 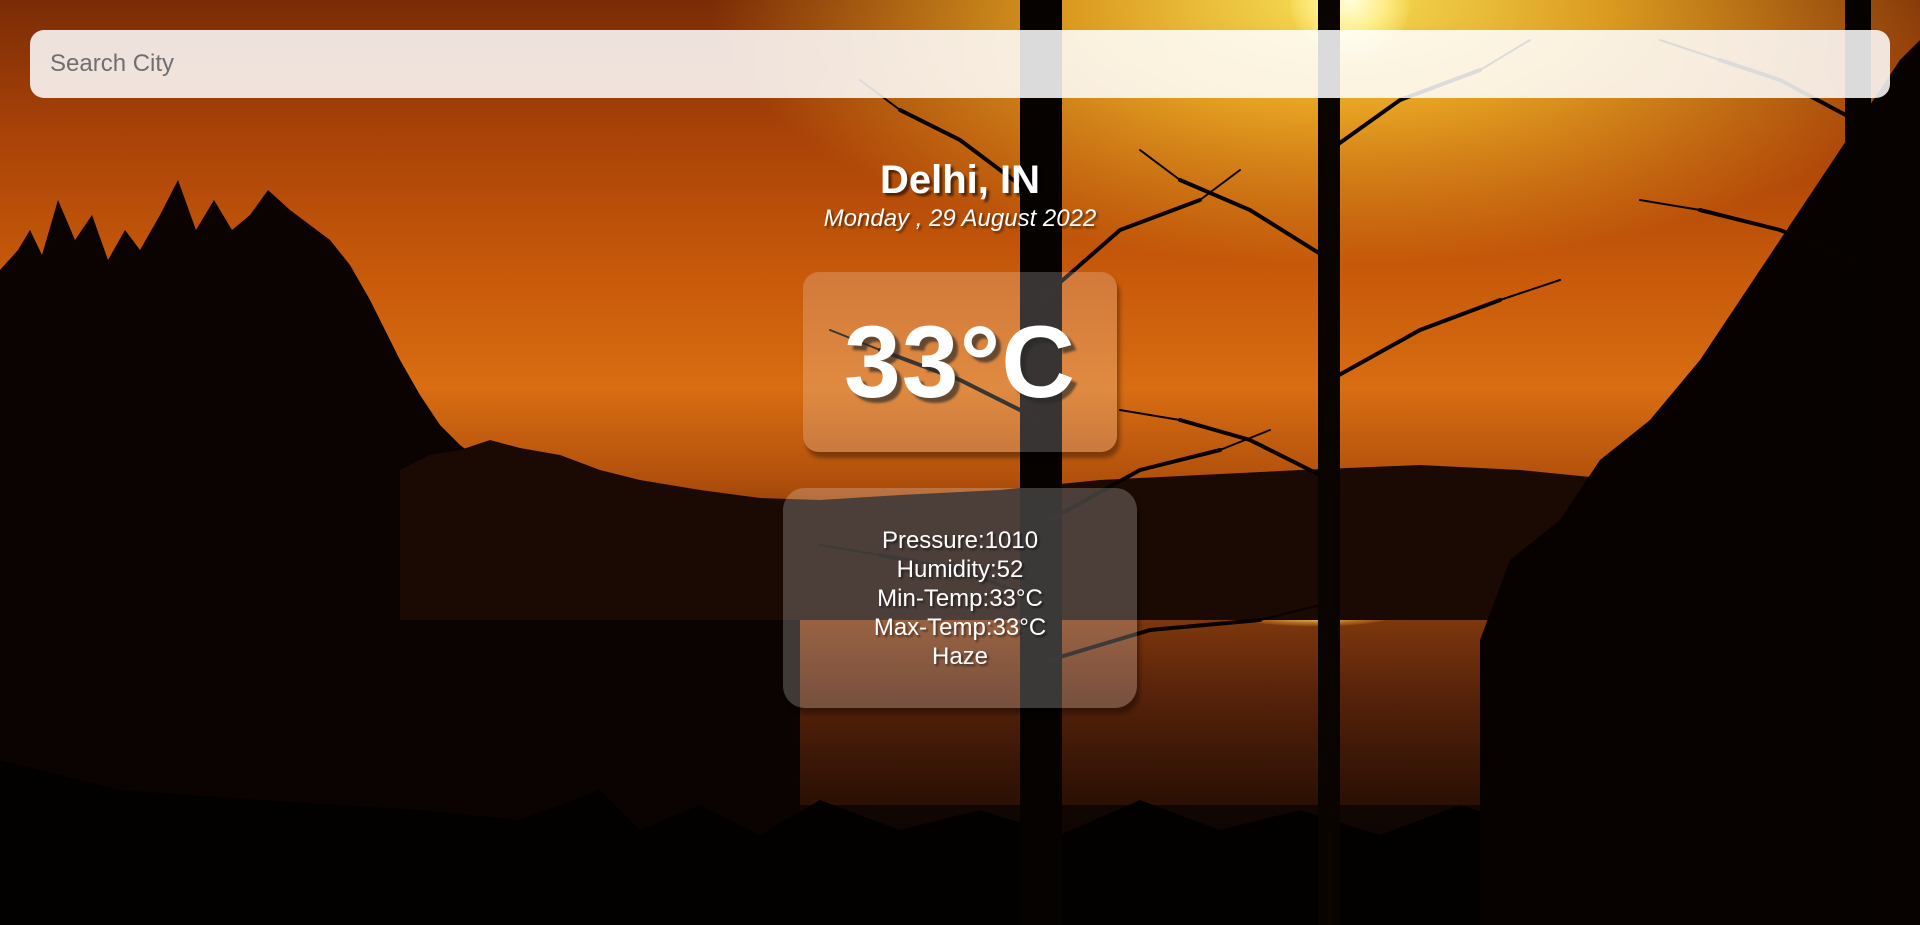 I want to click on city-name: Delhi, IN, so click(x=960, y=180).